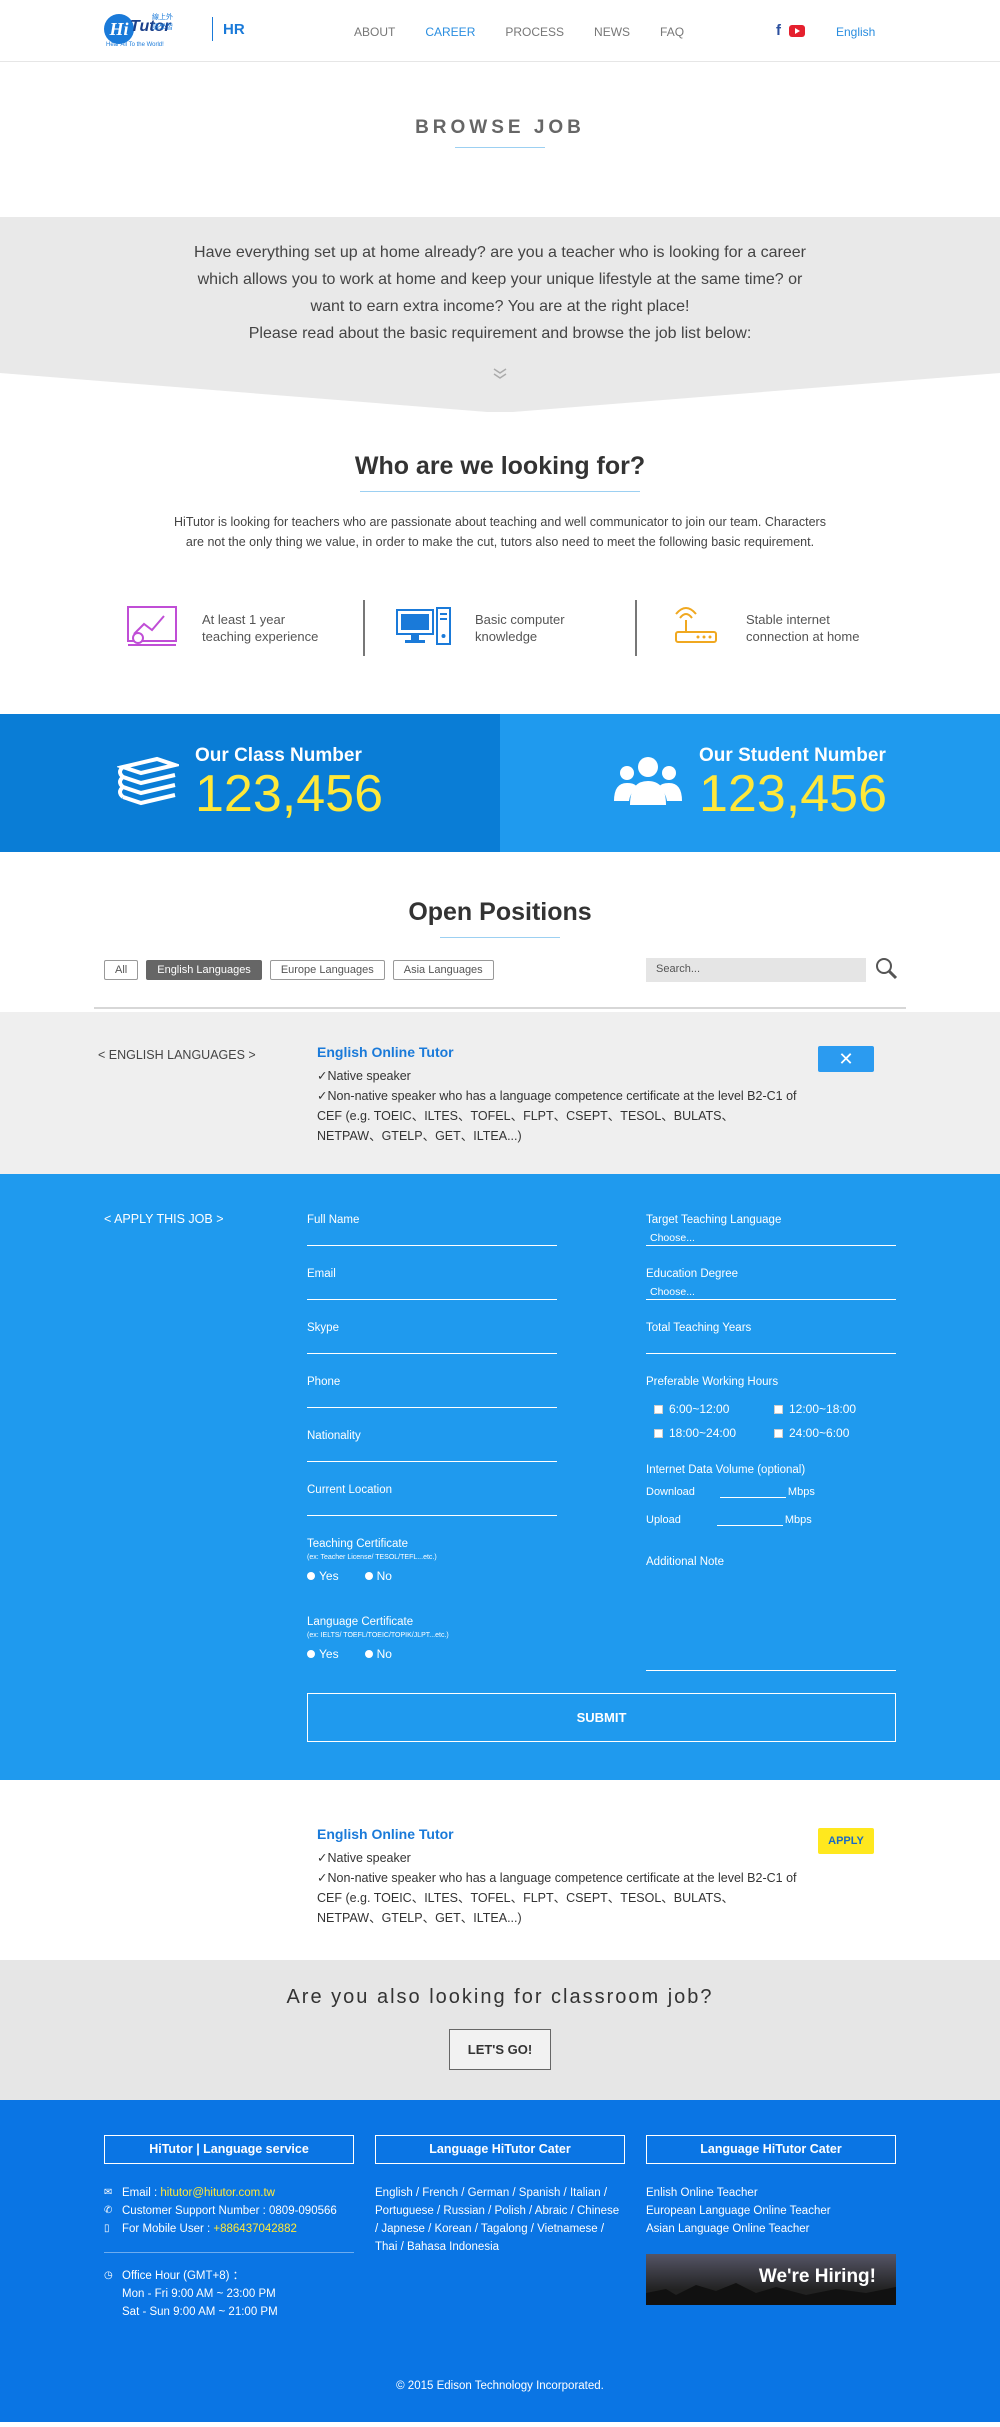 This screenshot has width=1000, height=2427. What do you see at coordinates (601, 1717) in the screenshot?
I see `submit-button: SUBMIT` at bounding box center [601, 1717].